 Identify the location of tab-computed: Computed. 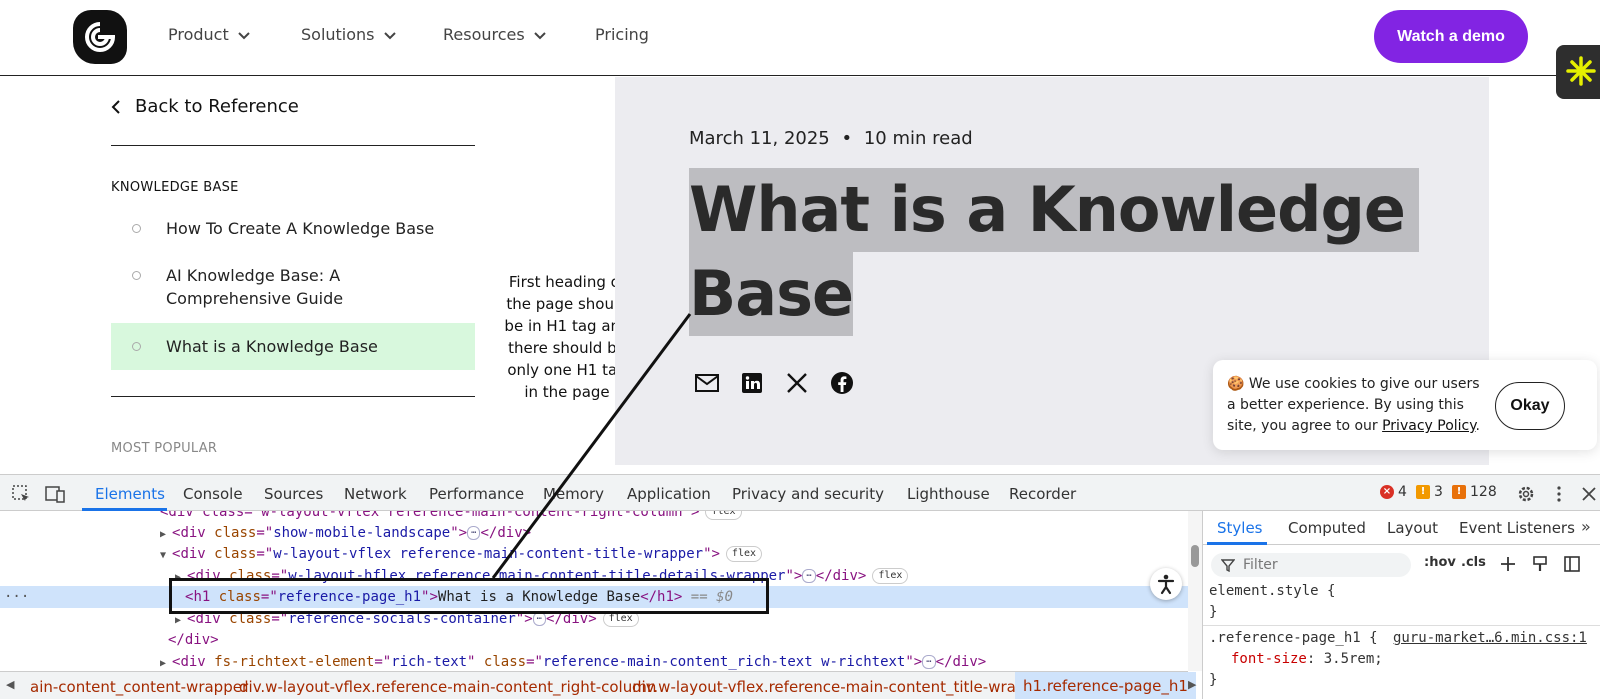
(1327, 528).